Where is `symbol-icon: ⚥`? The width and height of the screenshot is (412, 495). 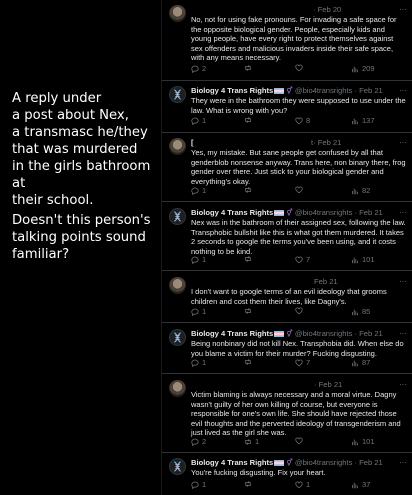
symbol-icon: ⚥ is located at coordinates (289, 91).